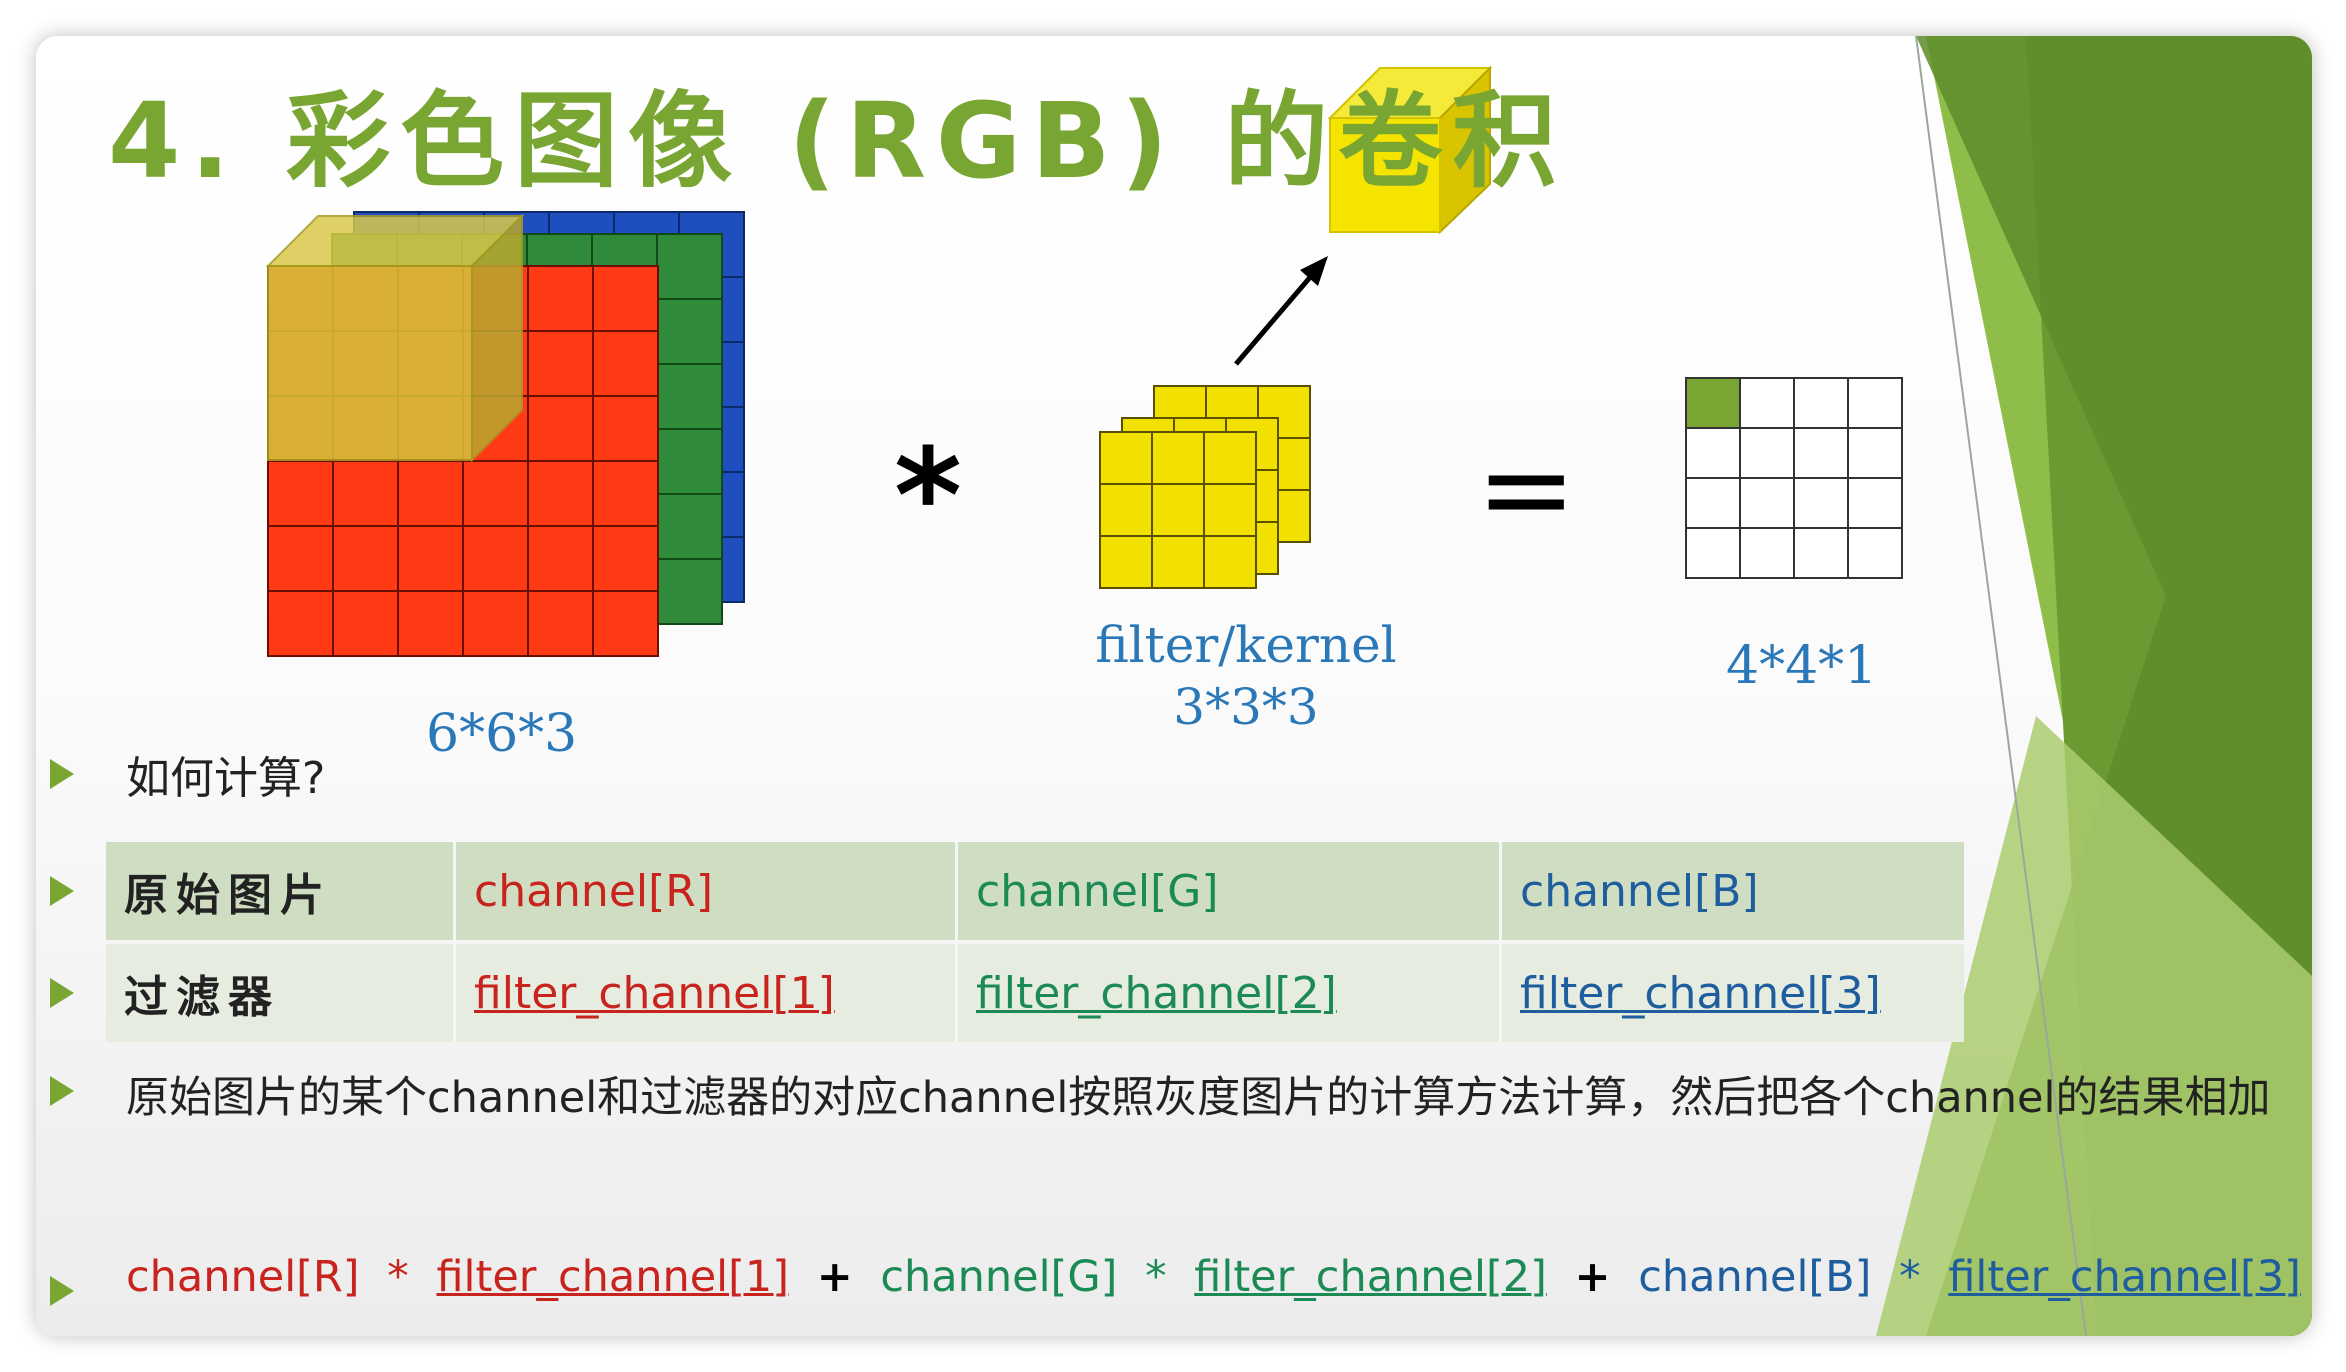  I want to click on kernel-overlay-front, so click(370, 363).